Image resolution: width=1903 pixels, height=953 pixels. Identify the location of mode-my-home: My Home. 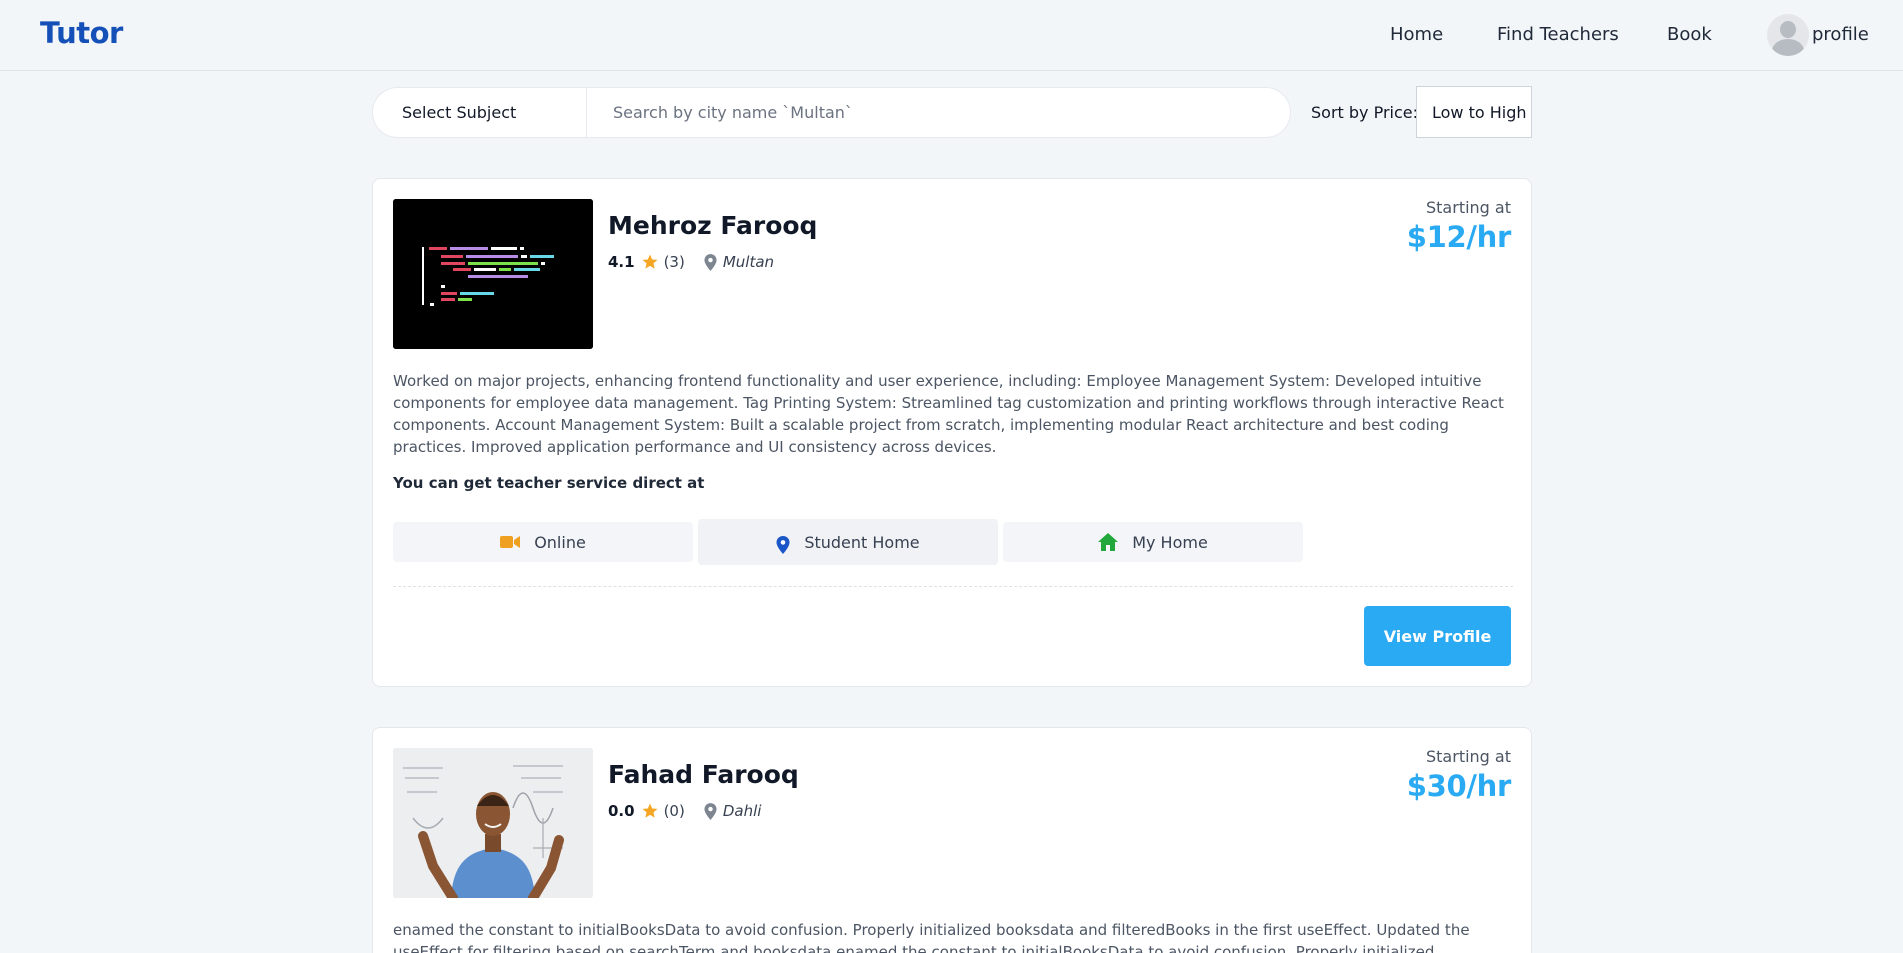
(1153, 542).